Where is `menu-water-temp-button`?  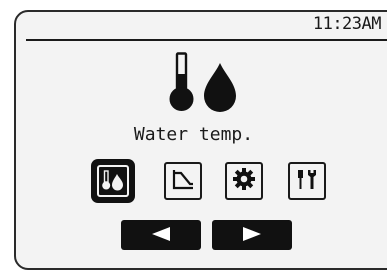
menu-water-temp-button is located at coordinates (113, 181).